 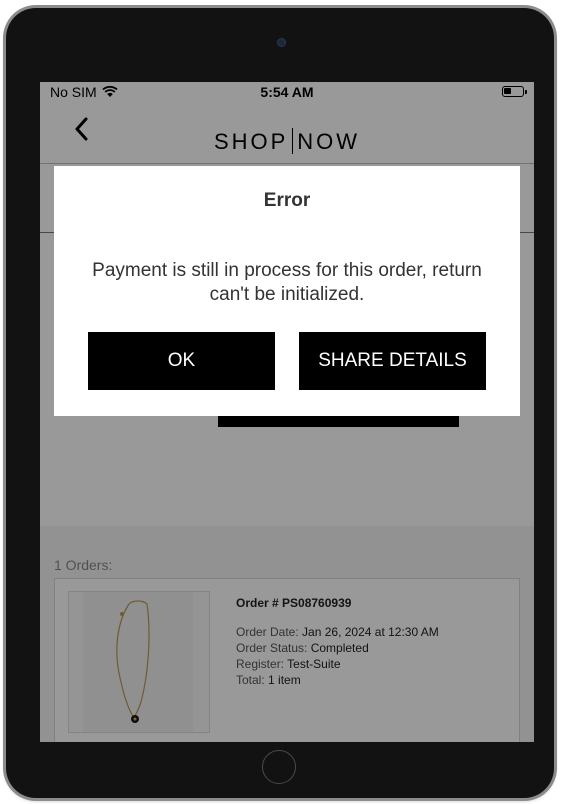 I want to click on dialog-title: Error, so click(x=287, y=200).